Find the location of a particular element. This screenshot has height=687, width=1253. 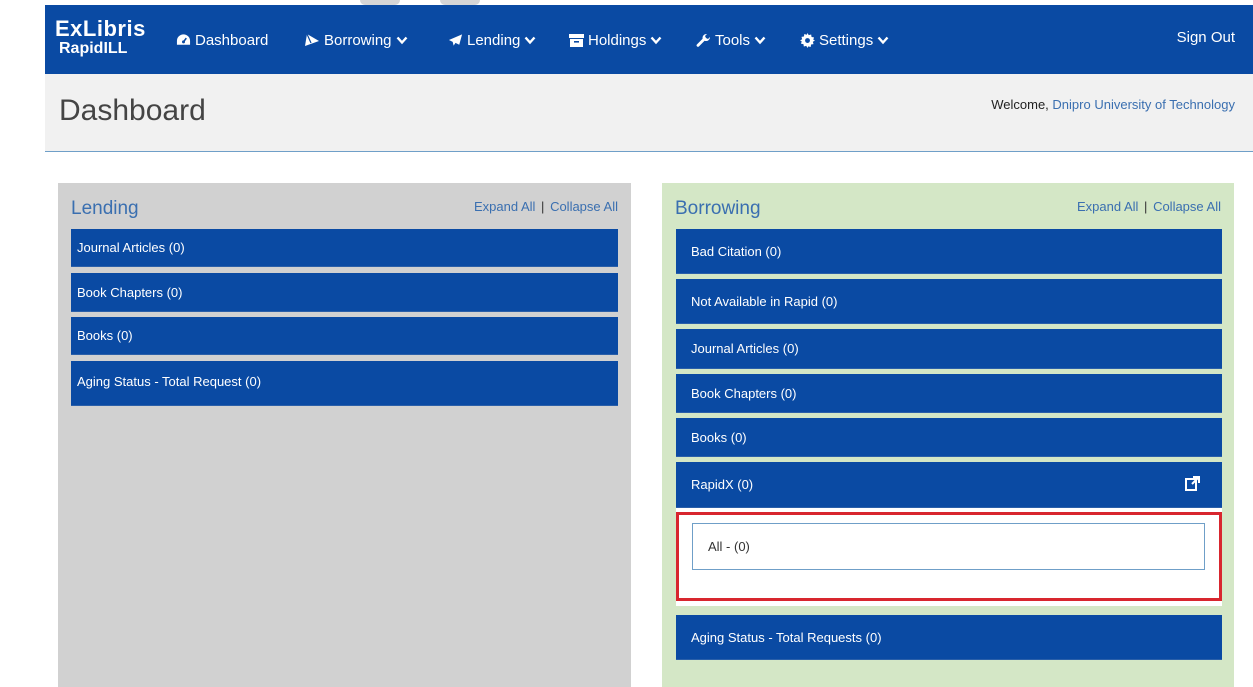

exlibris-rapidill-logo: ExLibris RapidILL is located at coordinates (100, 41).